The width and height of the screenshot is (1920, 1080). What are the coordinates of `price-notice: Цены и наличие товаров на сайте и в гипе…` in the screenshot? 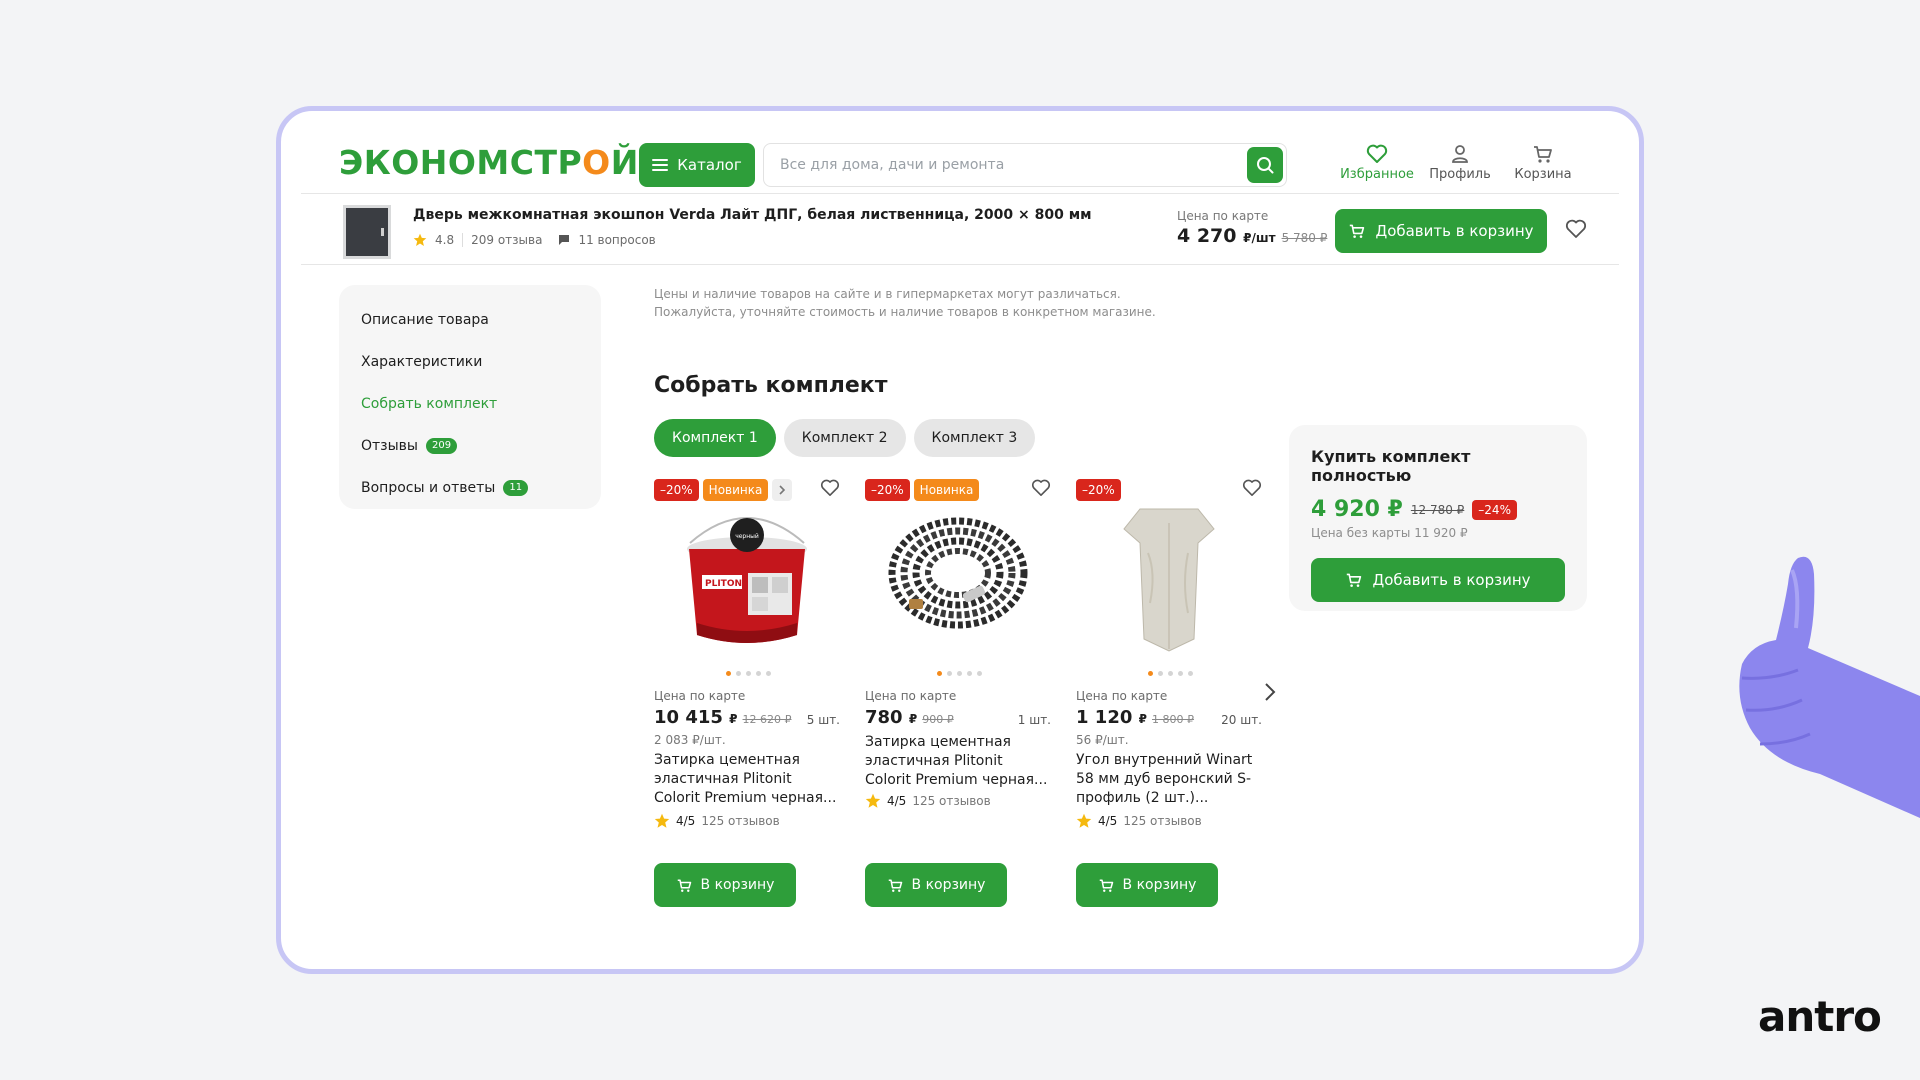 It's located at (905, 303).